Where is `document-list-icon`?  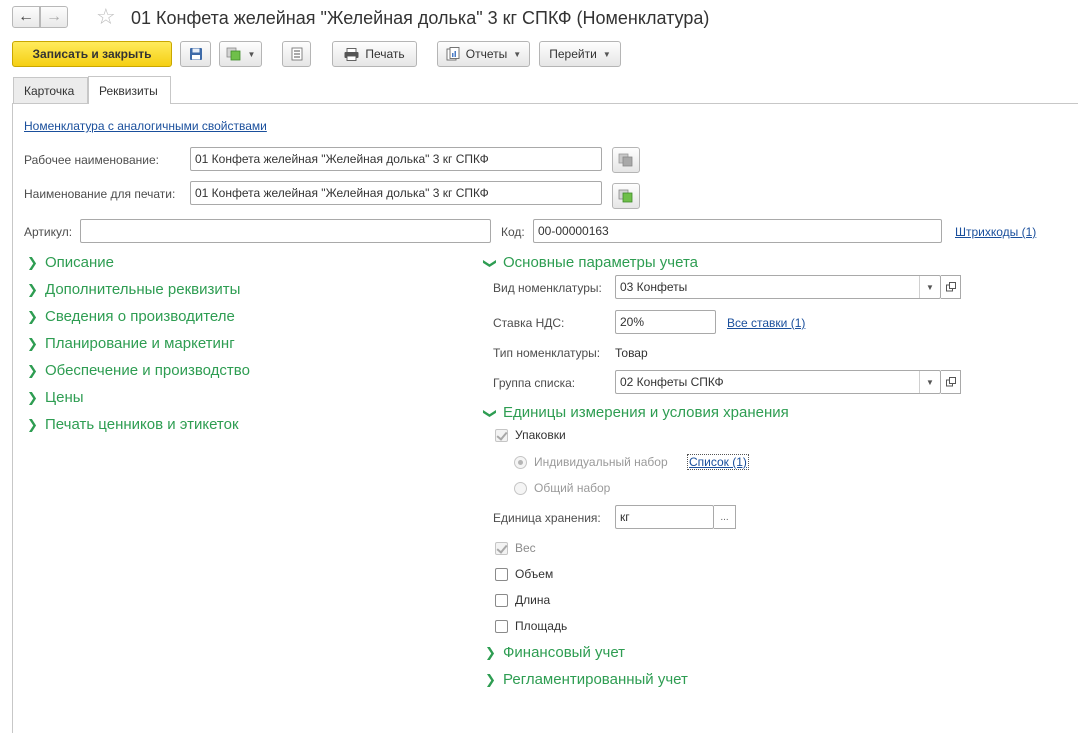
document-list-icon is located at coordinates (296, 54).